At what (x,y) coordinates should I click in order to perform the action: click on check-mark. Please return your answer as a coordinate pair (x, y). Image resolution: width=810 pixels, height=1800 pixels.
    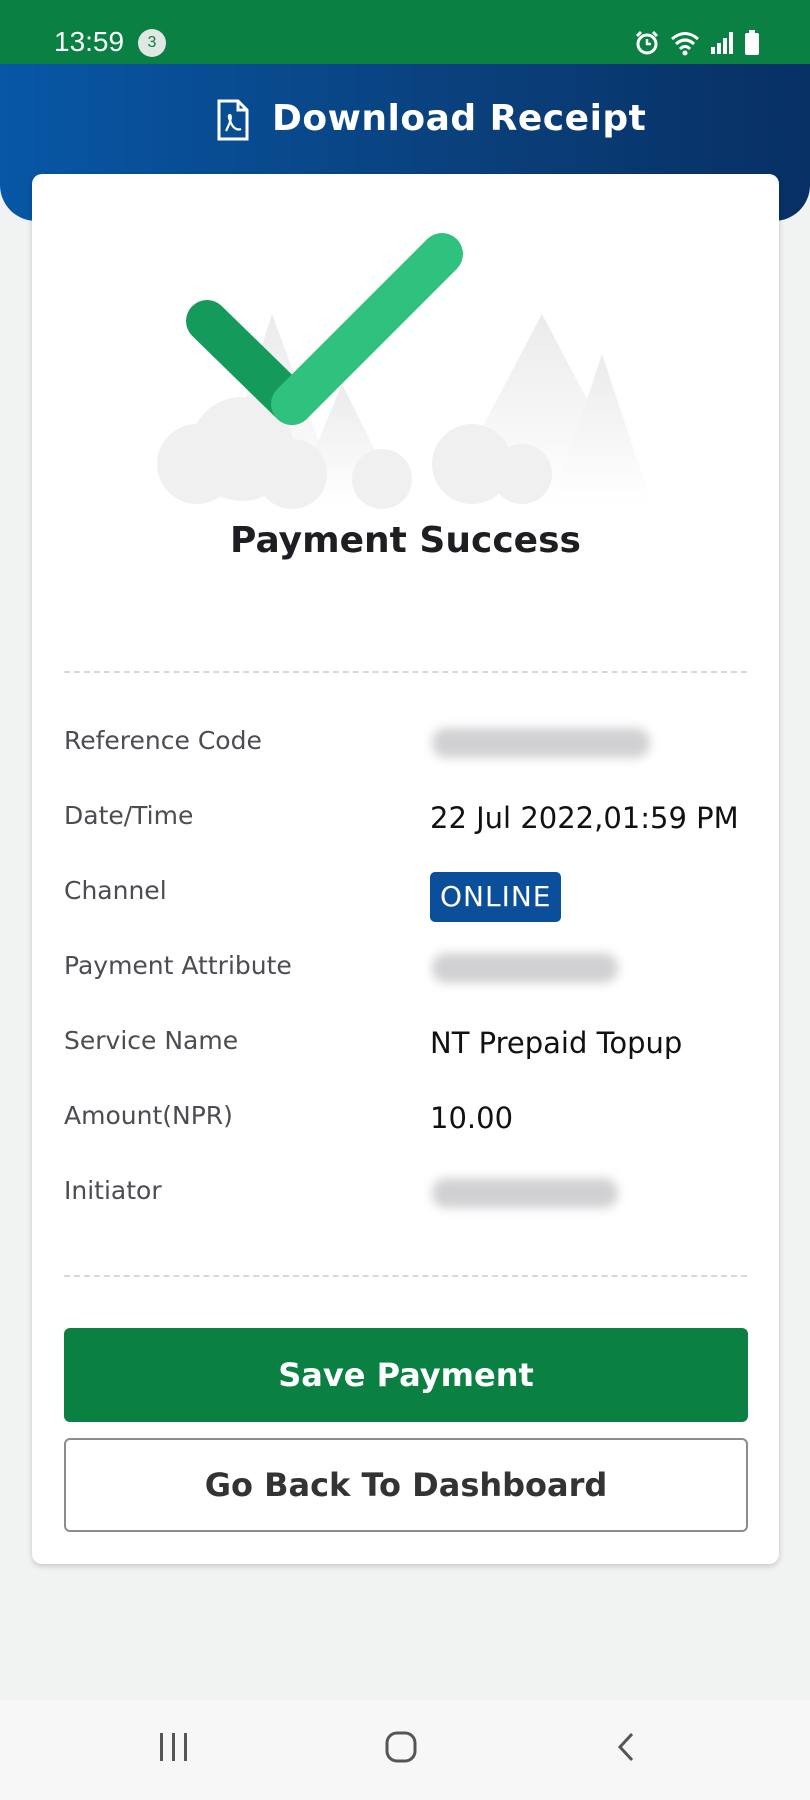
    Looking at the image, I should click on (324, 329).